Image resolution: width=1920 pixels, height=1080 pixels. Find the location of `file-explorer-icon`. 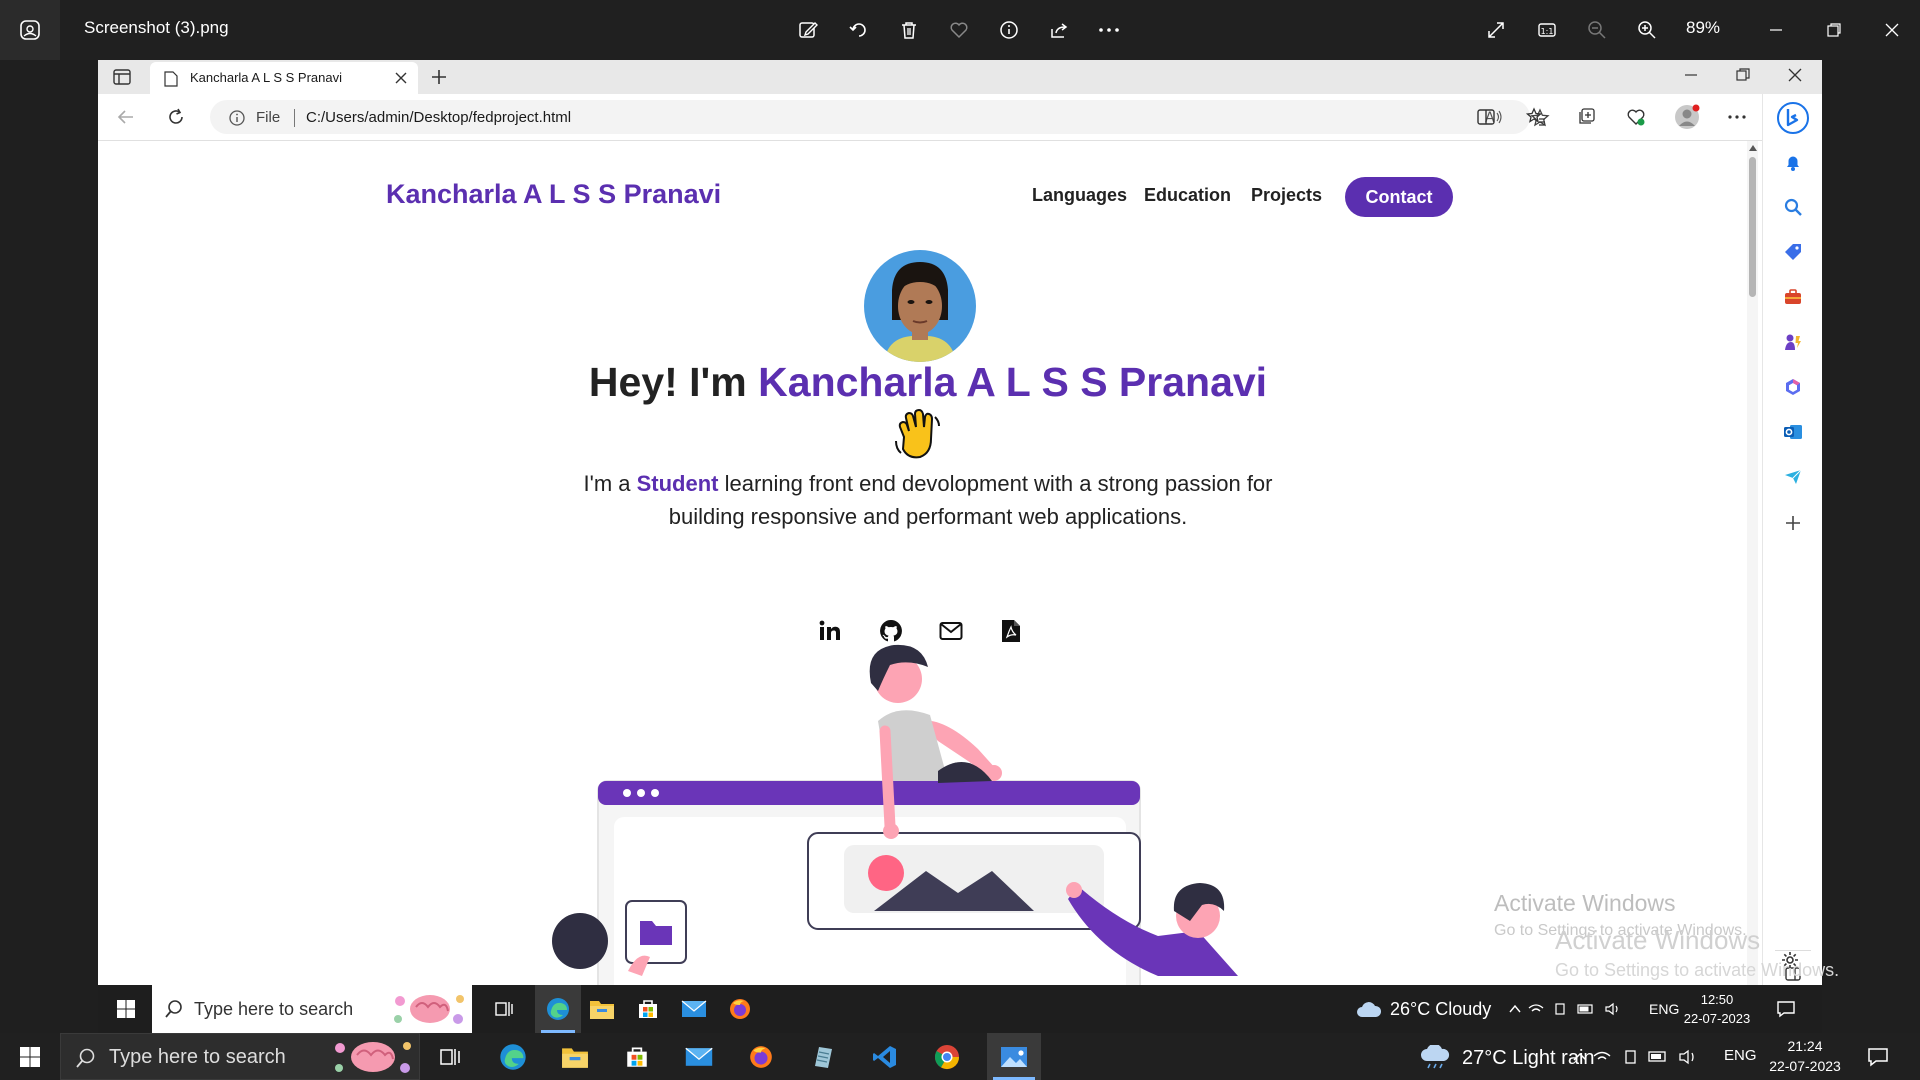

file-explorer-icon is located at coordinates (575, 1057).